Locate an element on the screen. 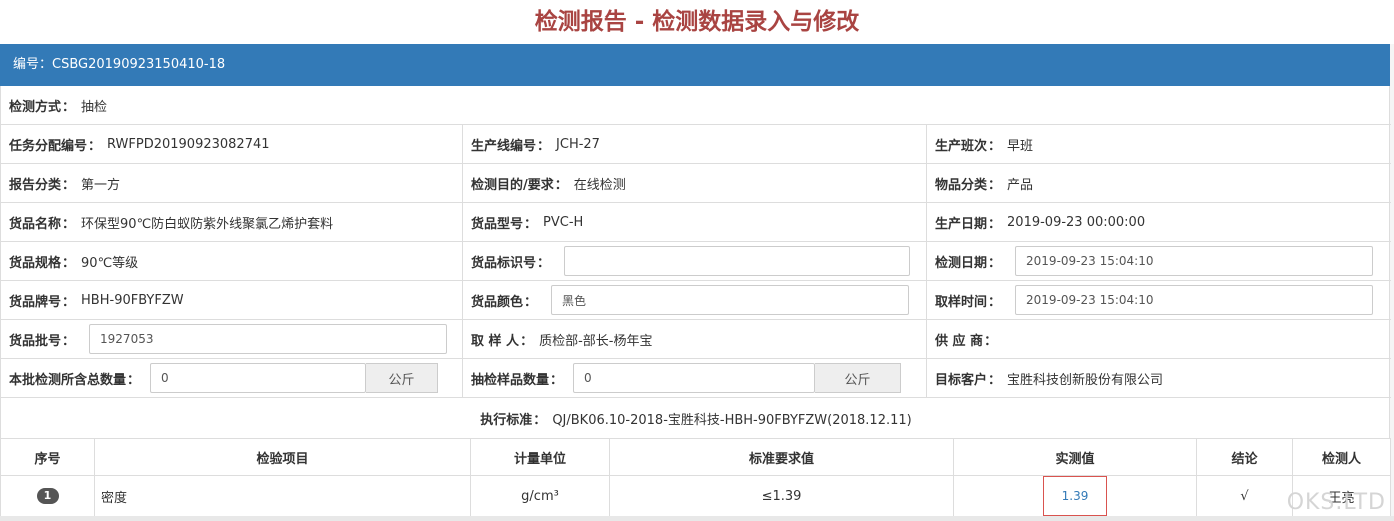 This screenshot has width=1394, height=521. item-type-label: 物品分类 is located at coordinates (961, 185).